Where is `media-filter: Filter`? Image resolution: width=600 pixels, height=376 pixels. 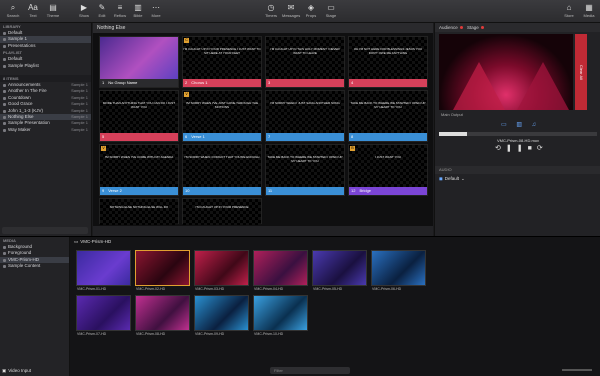 media-filter: Filter is located at coordinates (310, 370).